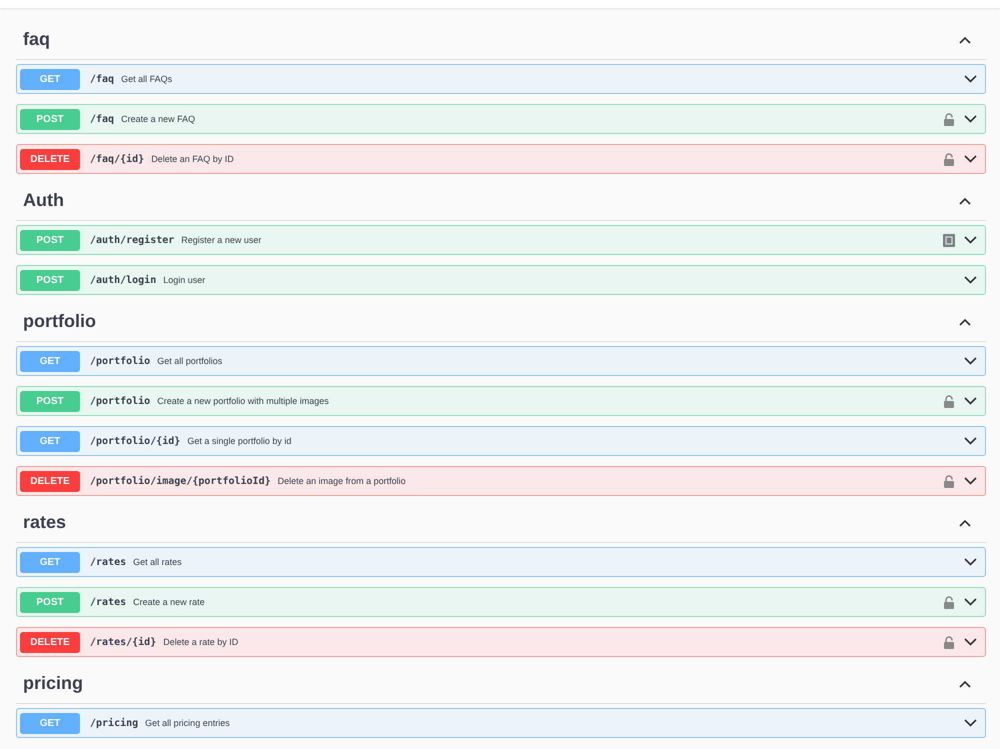 The width and height of the screenshot is (1000, 749). Describe the element at coordinates (501, 361) in the screenshot. I see `operation-row: GET /portfolio Get all portfolios` at that location.